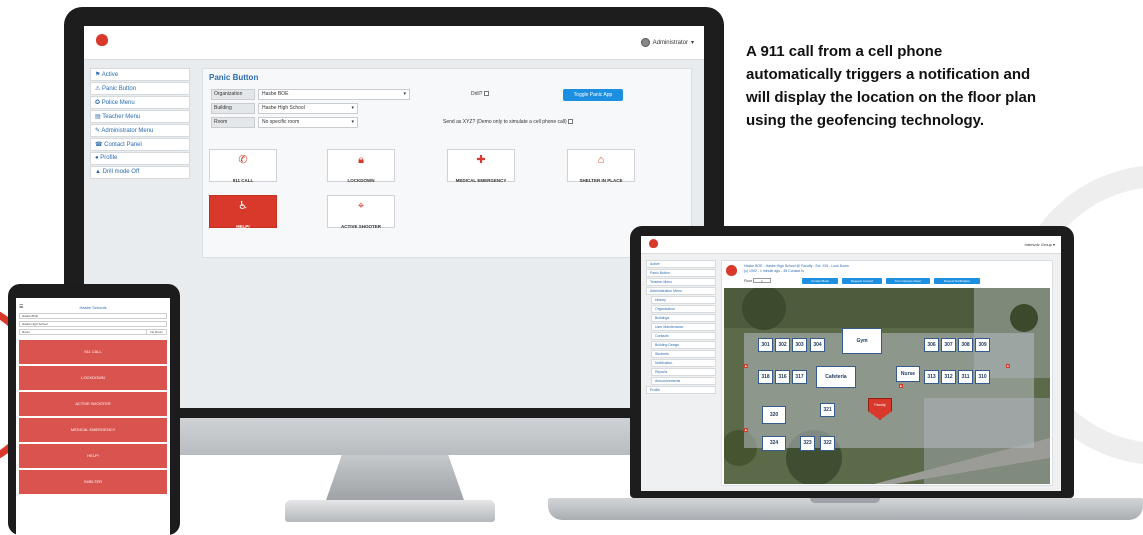  What do you see at coordinates (670, 42) in the screenshot?
I see `user-menu-label: Administrator` at bounding box center [670, 42].